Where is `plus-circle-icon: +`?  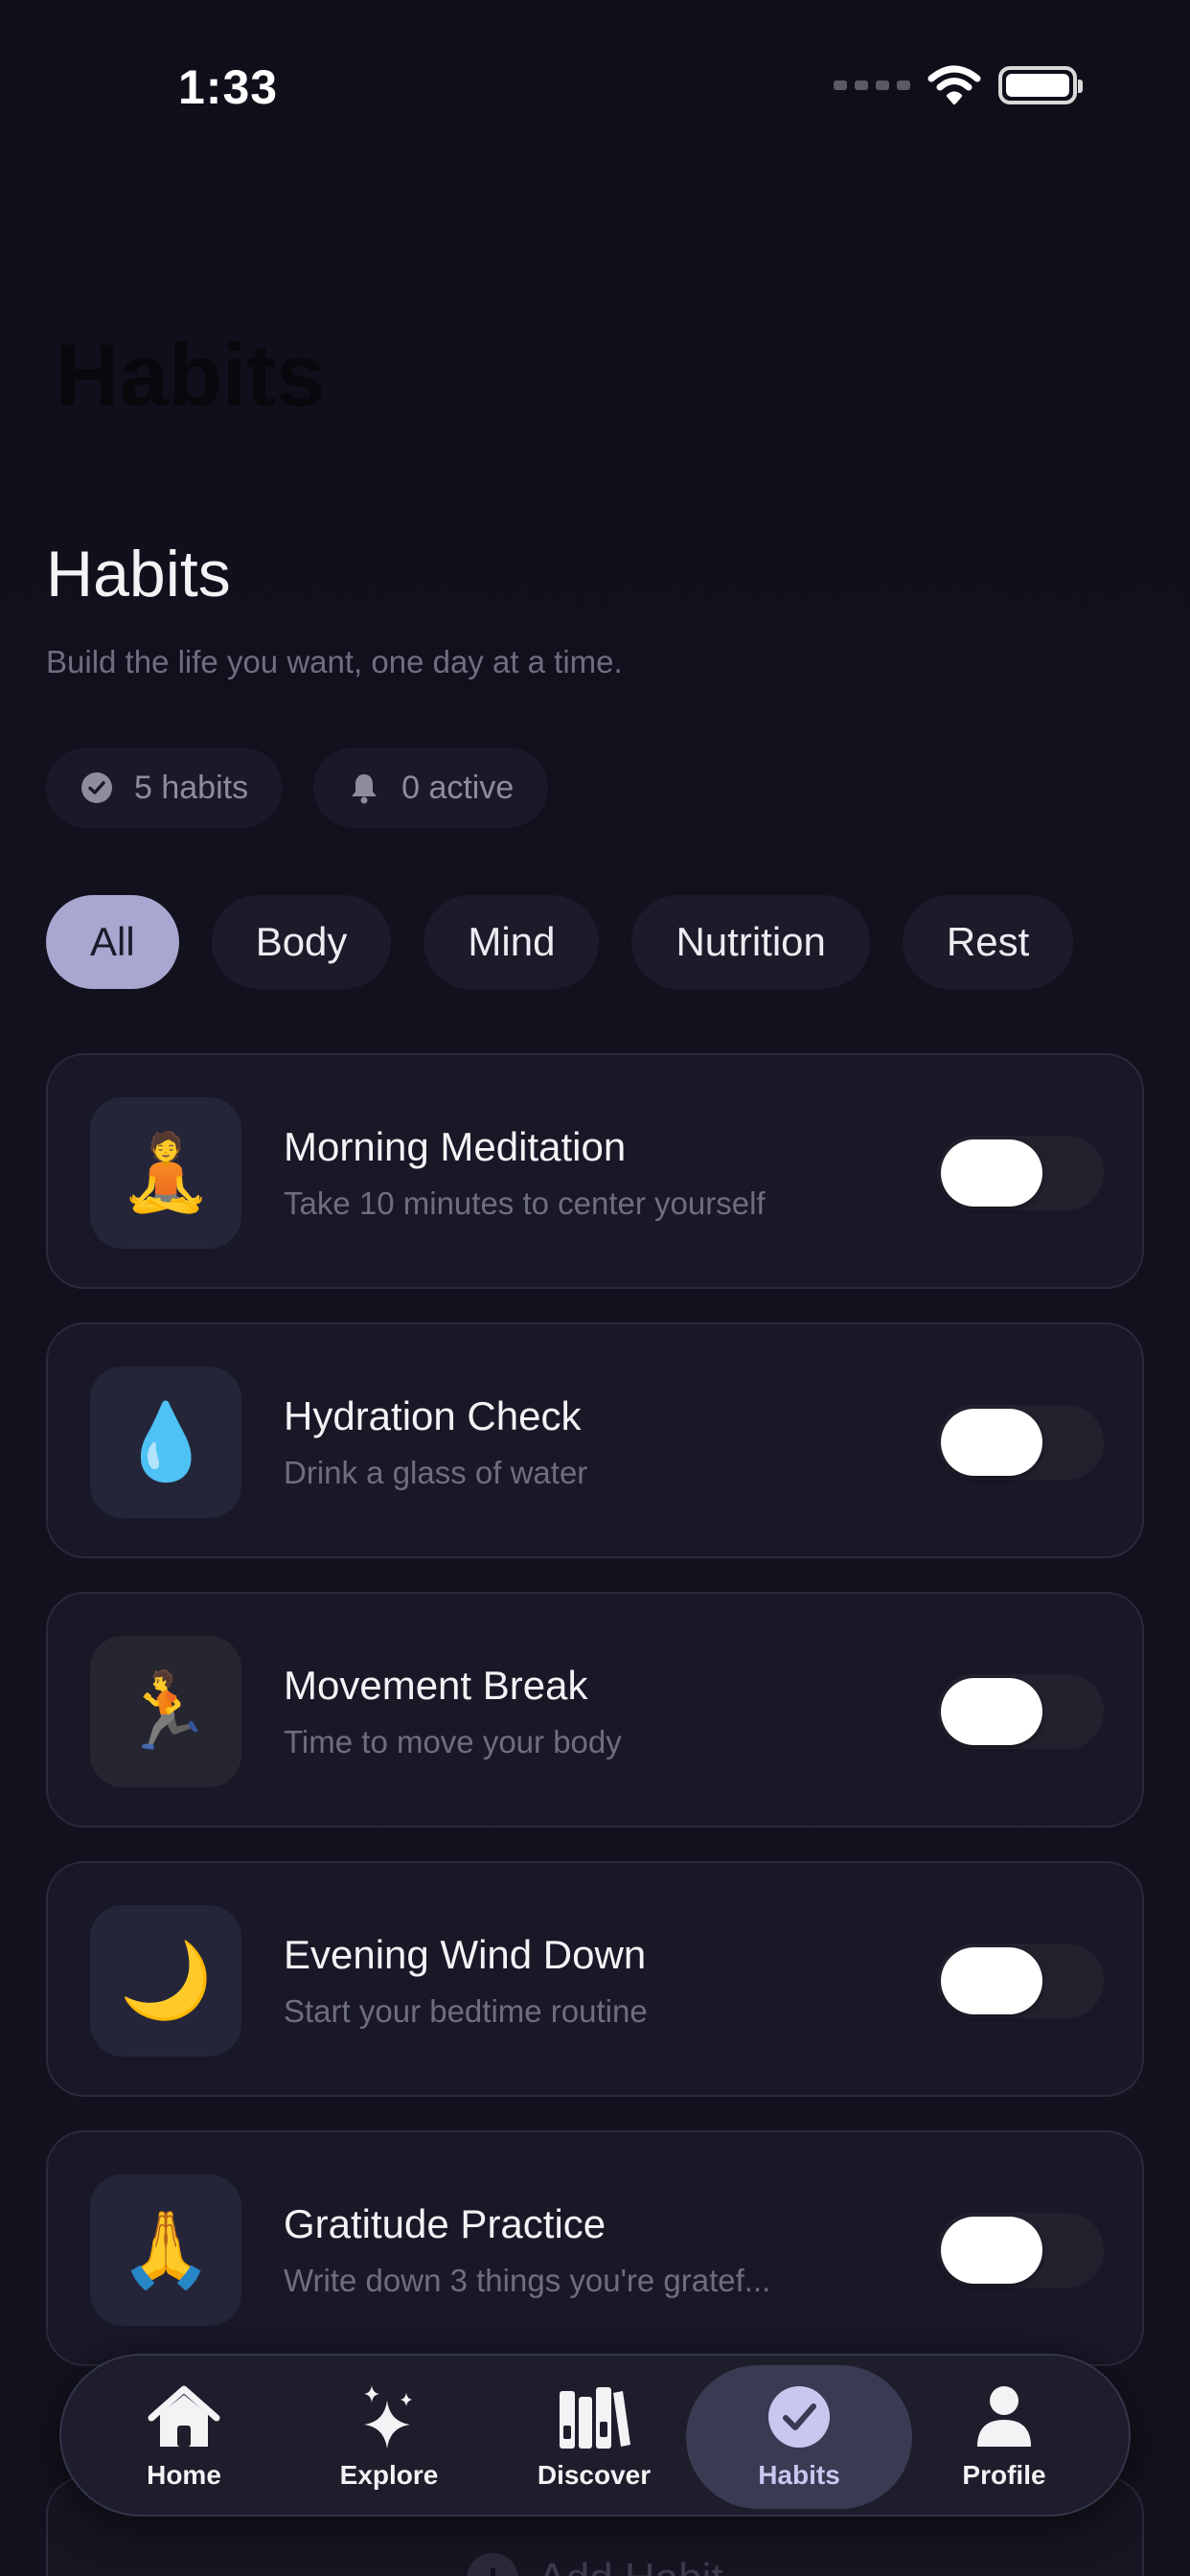
plus-circle-icon: + is located at coordinates (493, 2564).